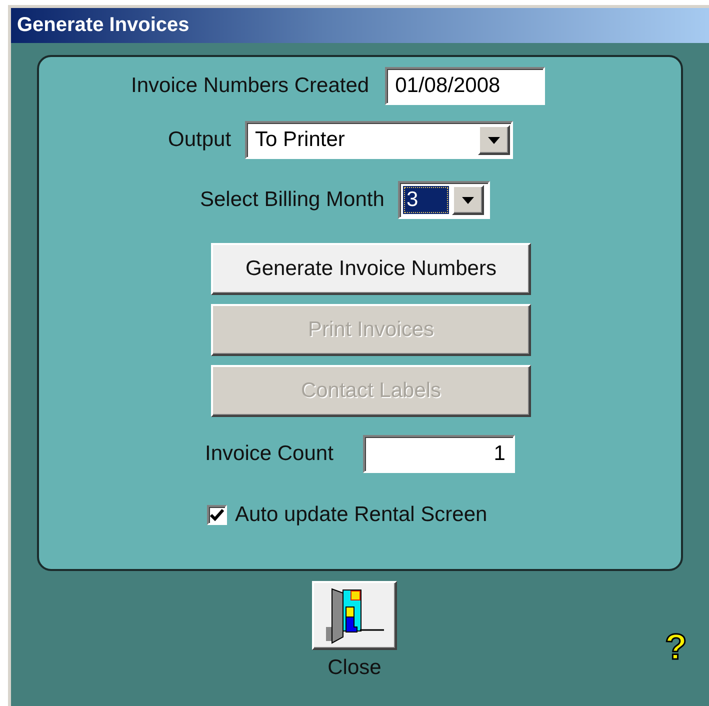 This screenshot has width=709, height=706. What do you see at coordinates (355, 668) in the screenshot?
I see `close-label: Close` at bounding box center [355, 668].